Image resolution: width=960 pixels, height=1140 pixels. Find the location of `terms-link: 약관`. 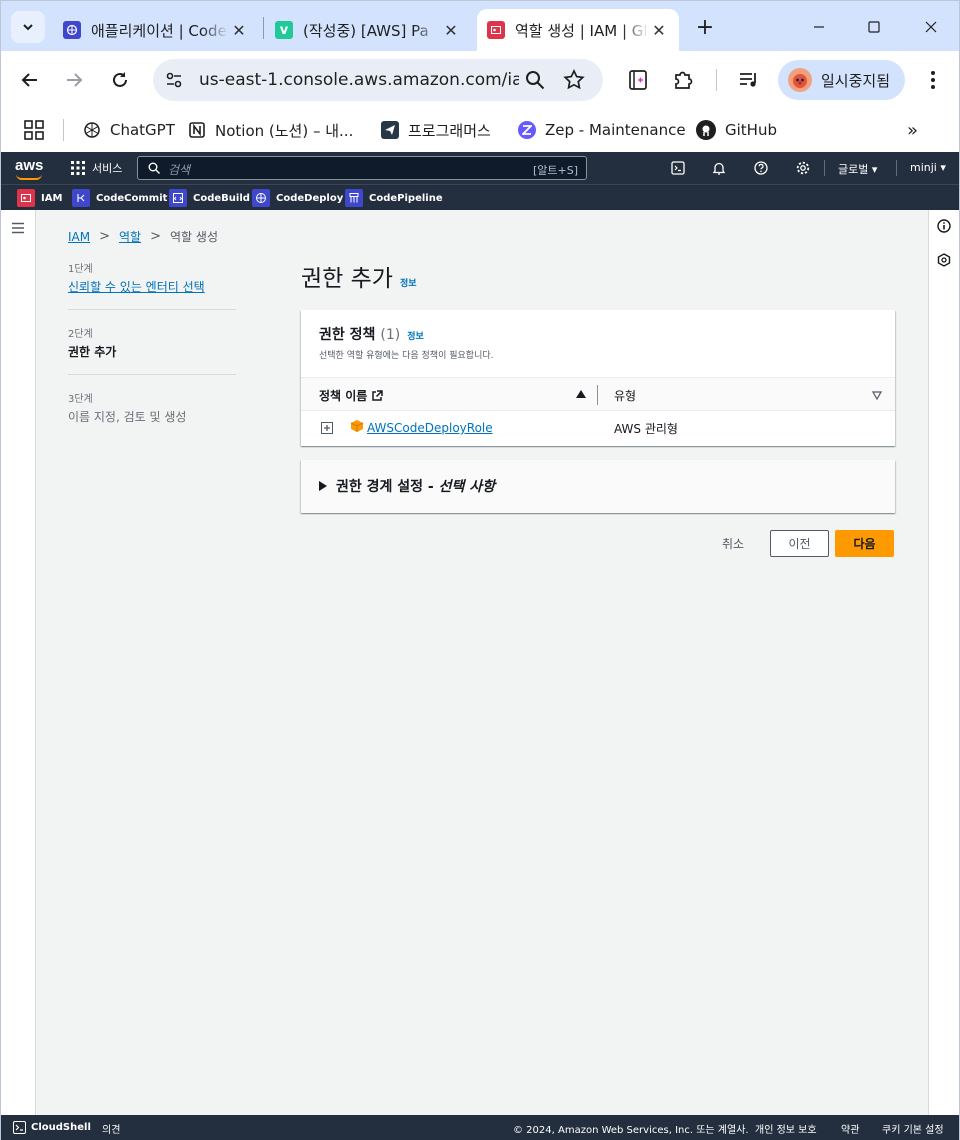

terms-link: 약관 is located at coordinates (850, 1128).